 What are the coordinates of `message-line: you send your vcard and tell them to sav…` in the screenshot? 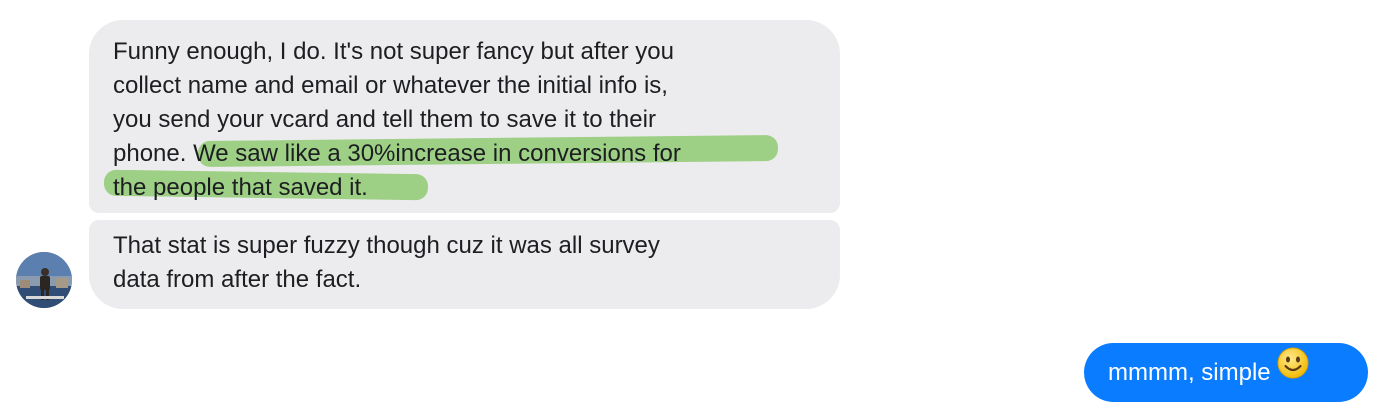 It's located at (384, 119).